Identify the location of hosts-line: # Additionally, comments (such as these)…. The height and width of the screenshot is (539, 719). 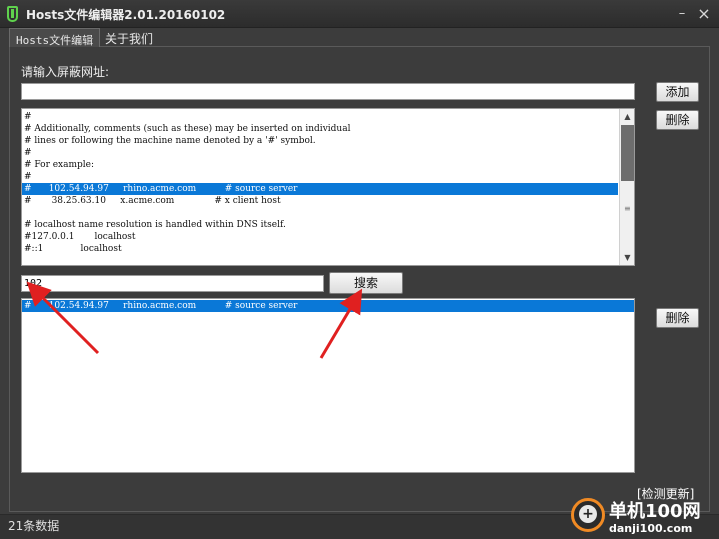
(320, 129).